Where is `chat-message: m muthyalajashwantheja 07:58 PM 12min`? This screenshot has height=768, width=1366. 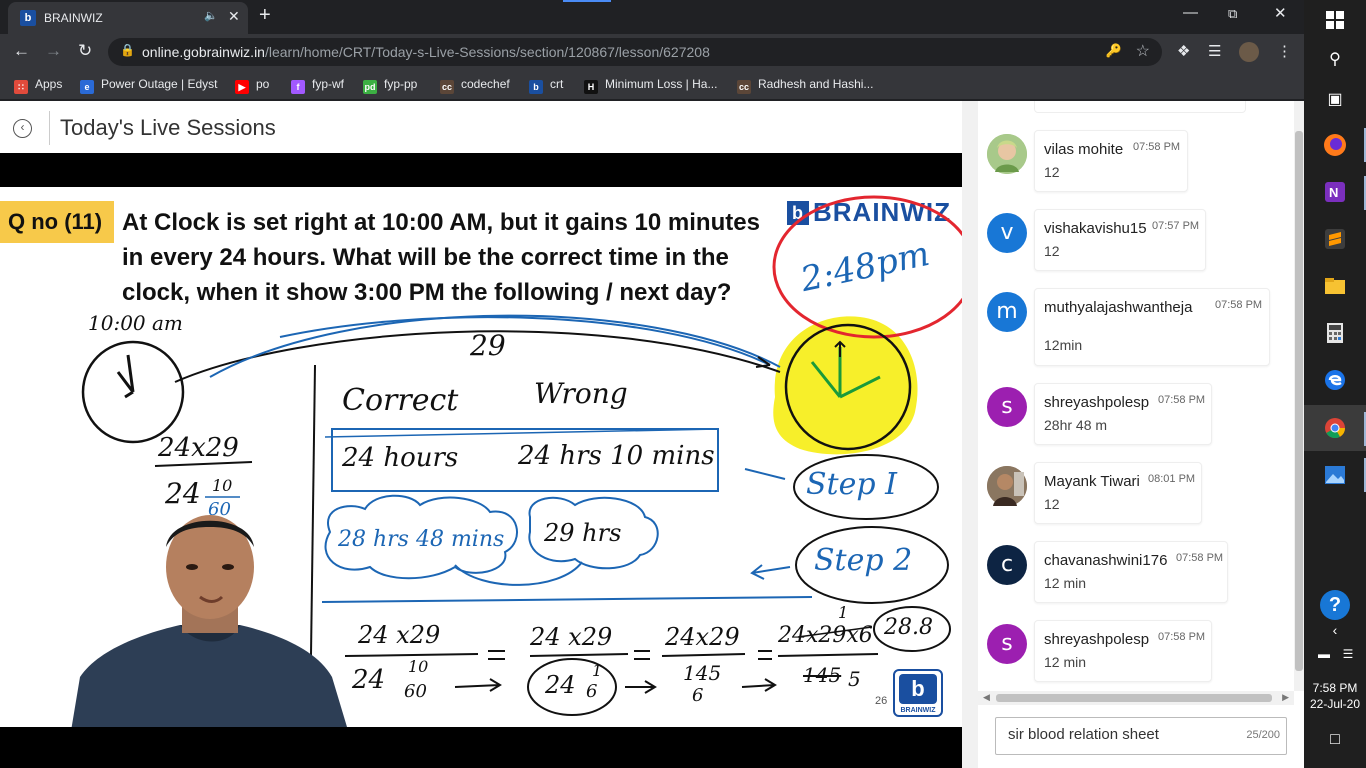 chat-message: m muthyalajashwantheja 07:58 PM 12min is located at coordinates (1128, 327).